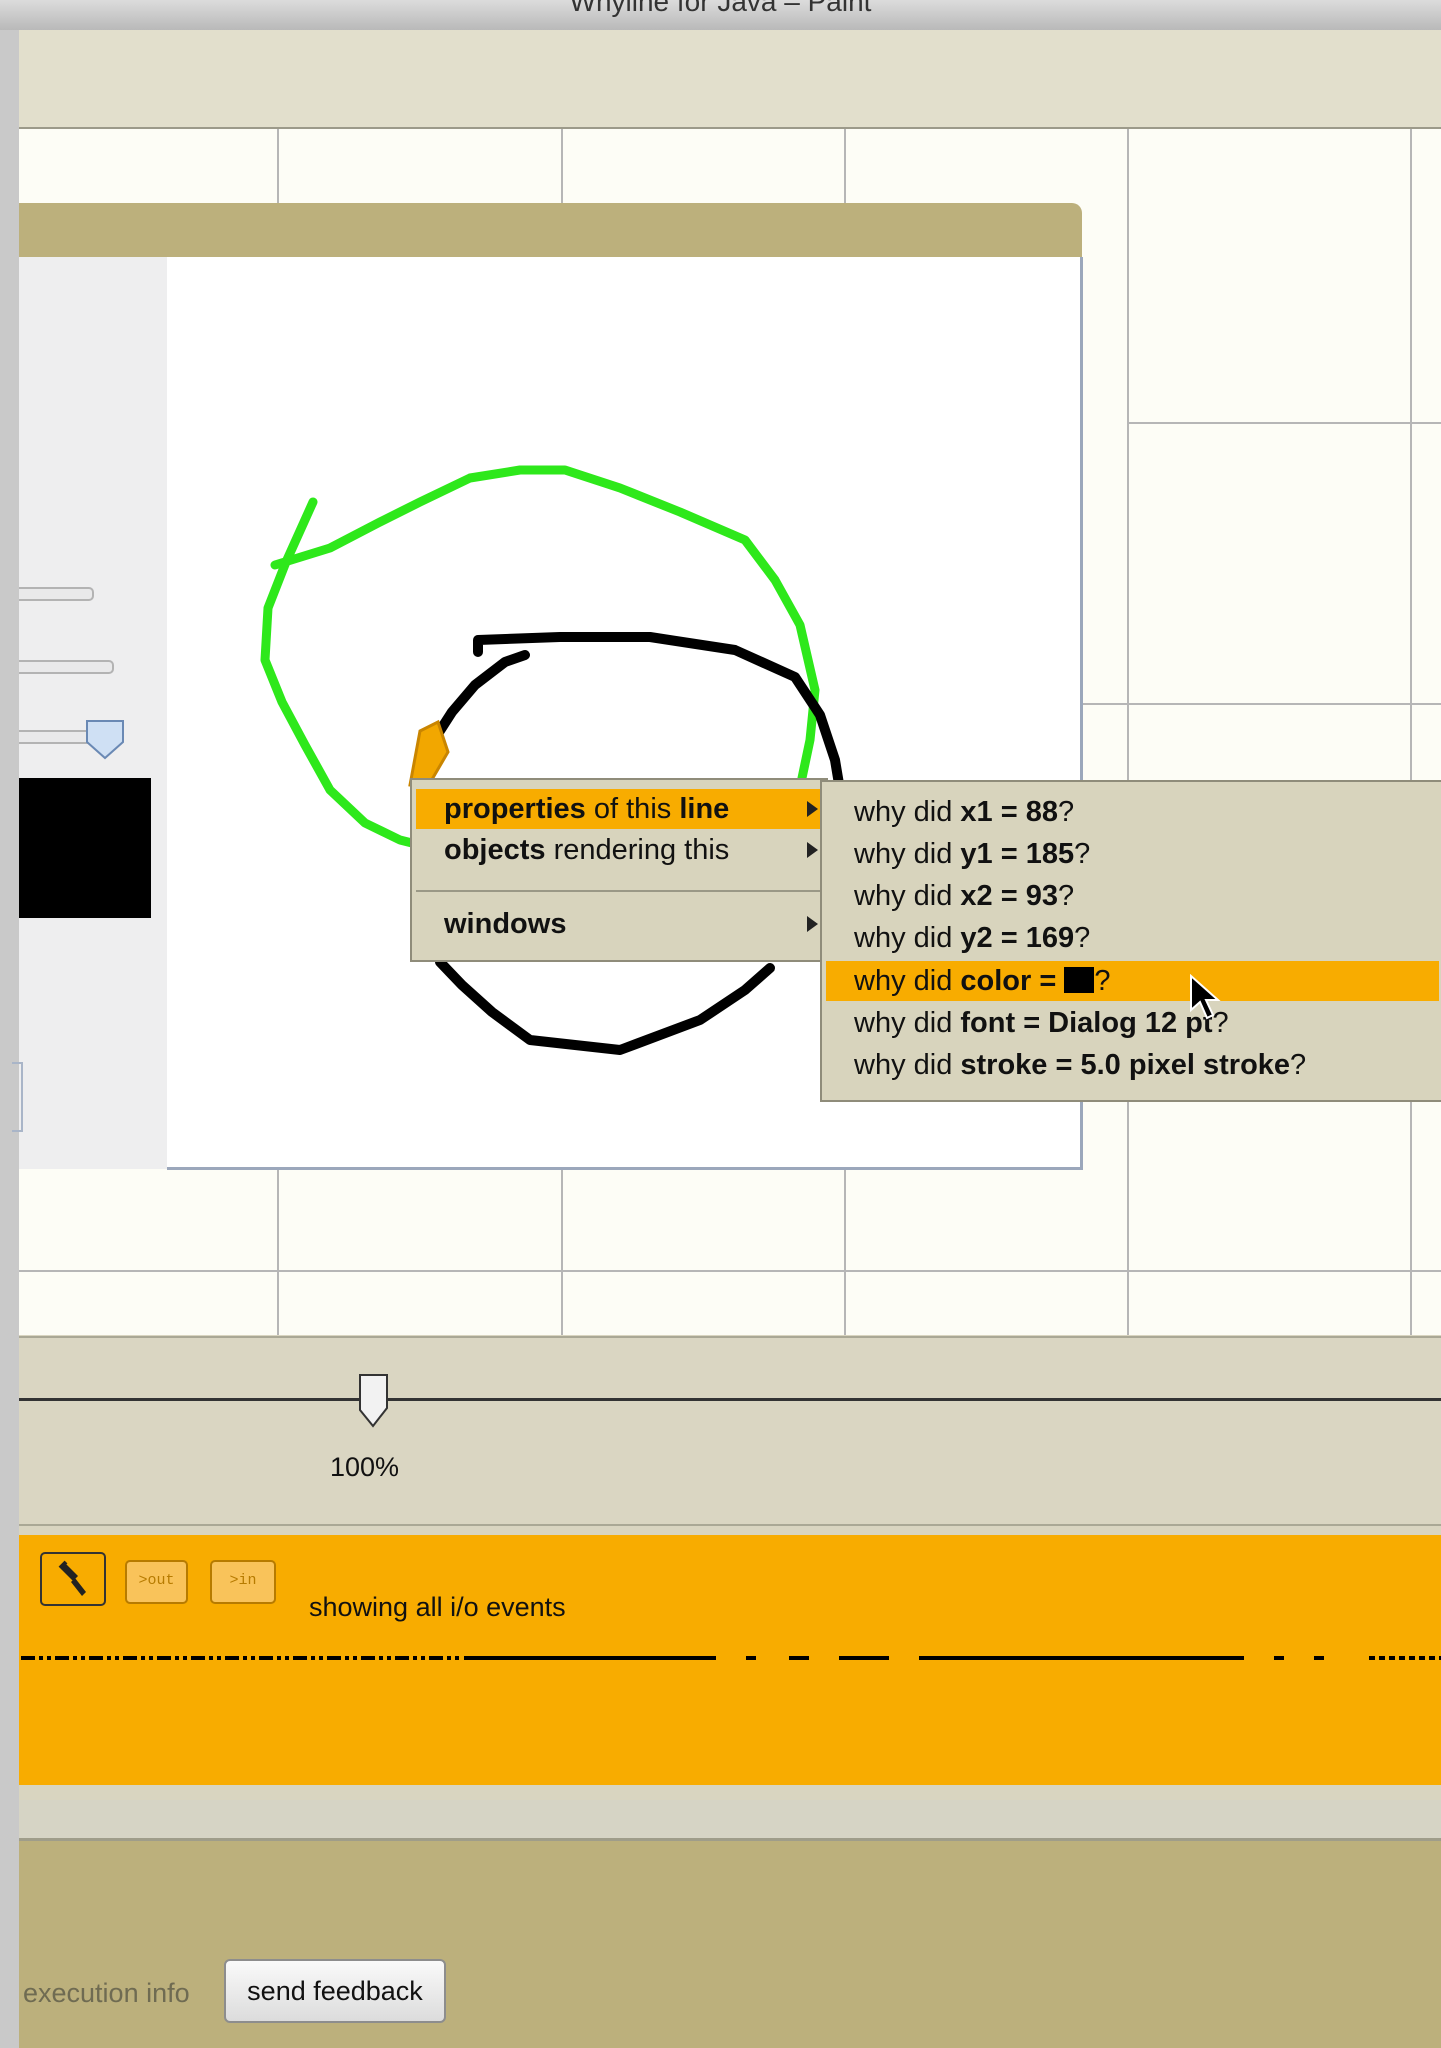  Describe the element at coordinates (1205, 997) in the screenshot. I see `mouse-cursor-icon` at that location.